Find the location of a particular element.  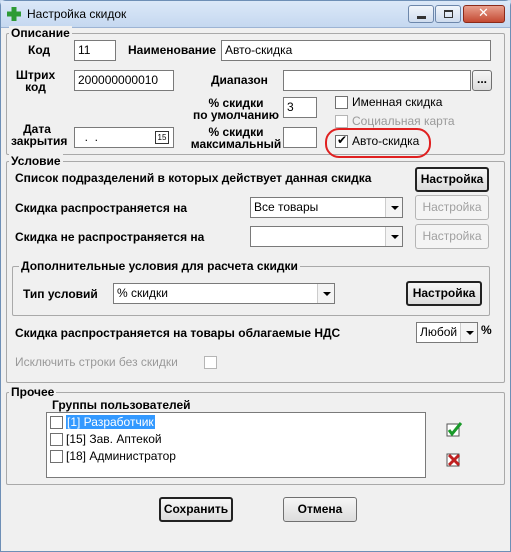

applies-to-select: Все товары is located at coordinates (326, 207).